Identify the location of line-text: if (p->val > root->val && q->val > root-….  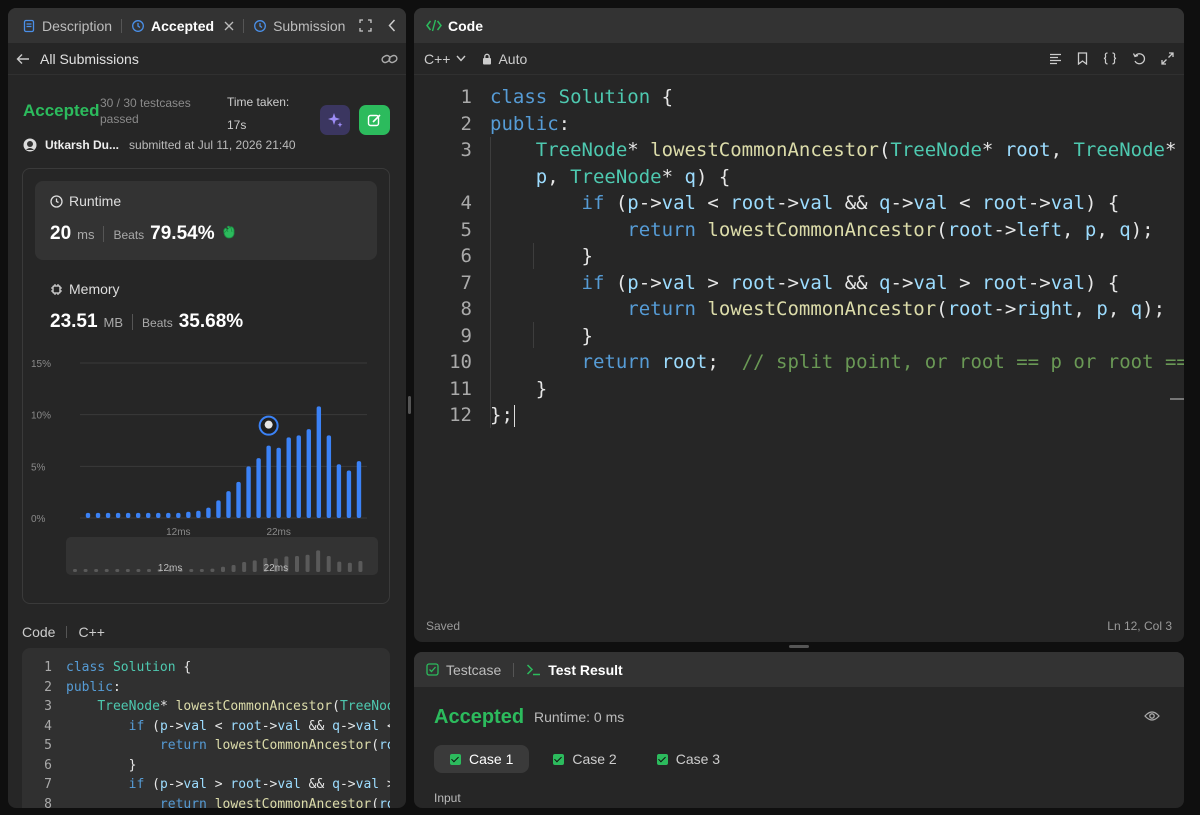
(850, 282).